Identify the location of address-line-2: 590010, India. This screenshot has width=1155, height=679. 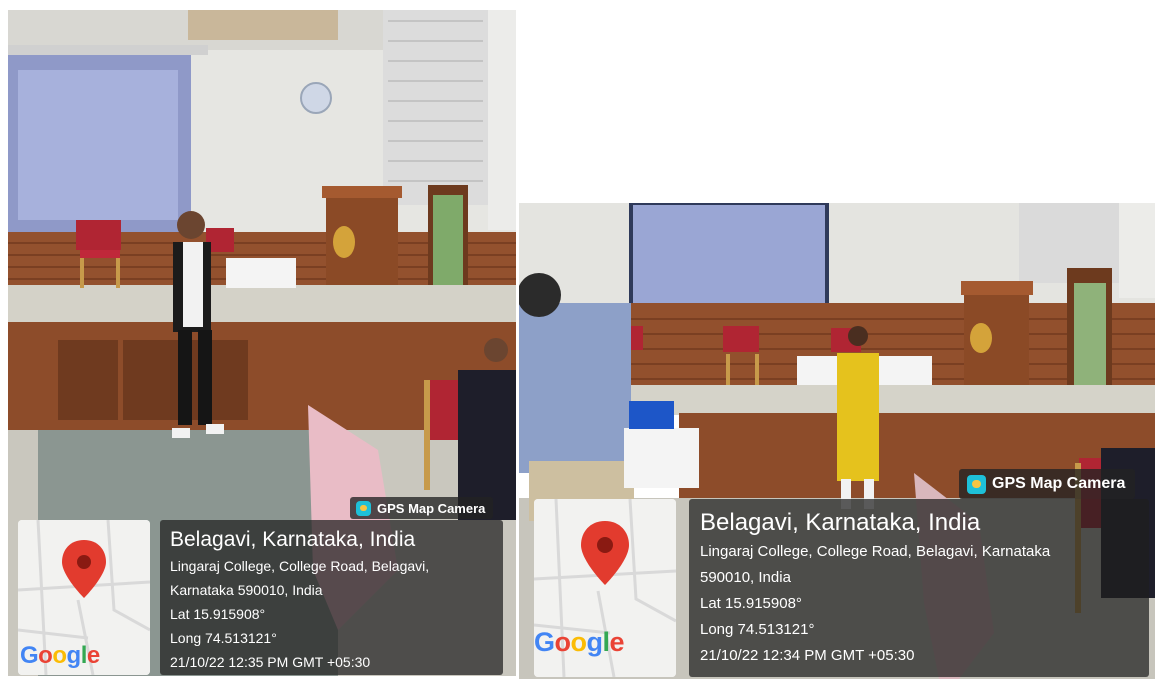
(745, 577).